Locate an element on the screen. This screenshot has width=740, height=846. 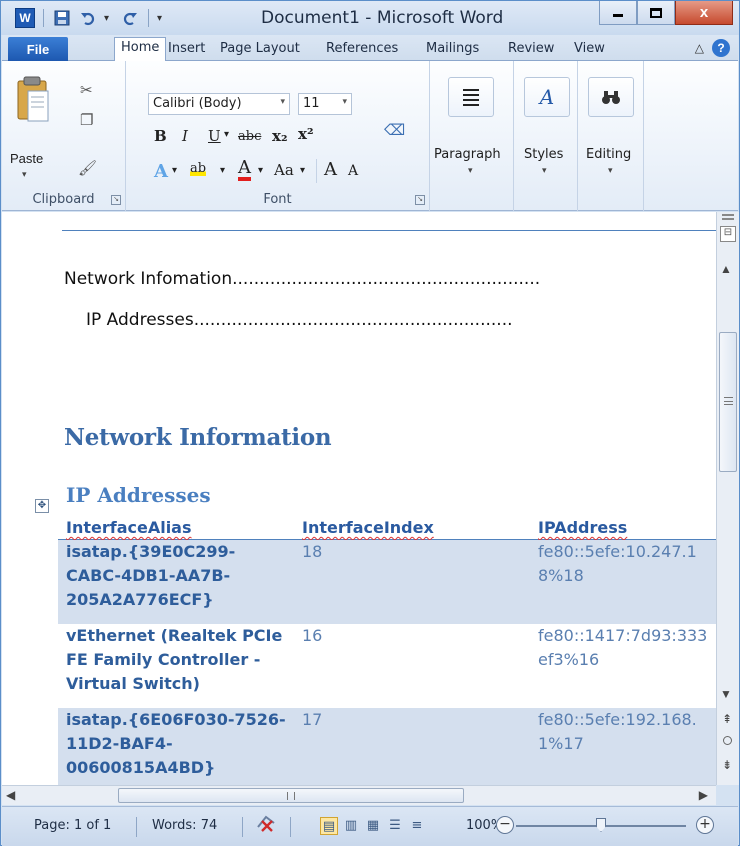
highlight-dropdown-icon: ▾ is located at coordinates (222, 170).